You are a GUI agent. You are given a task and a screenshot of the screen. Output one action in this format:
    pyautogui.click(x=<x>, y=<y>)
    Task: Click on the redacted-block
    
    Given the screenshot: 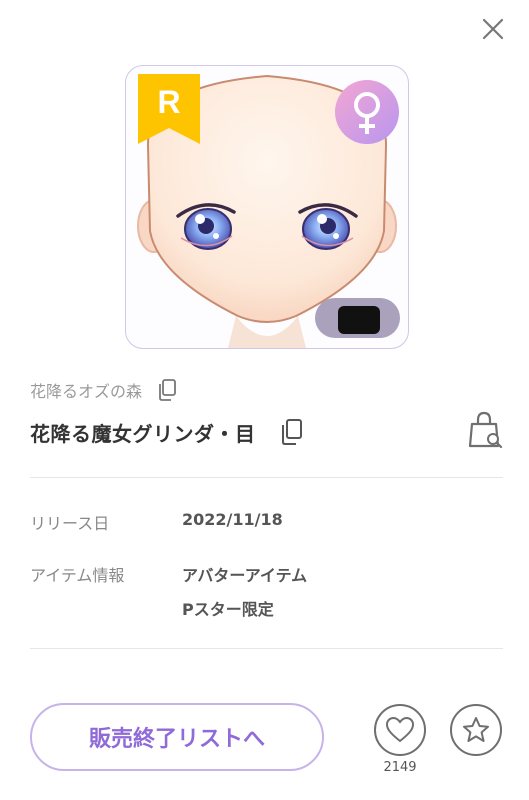 What is the action you would take?
    pyautogui.click(x=359, y=320)
    